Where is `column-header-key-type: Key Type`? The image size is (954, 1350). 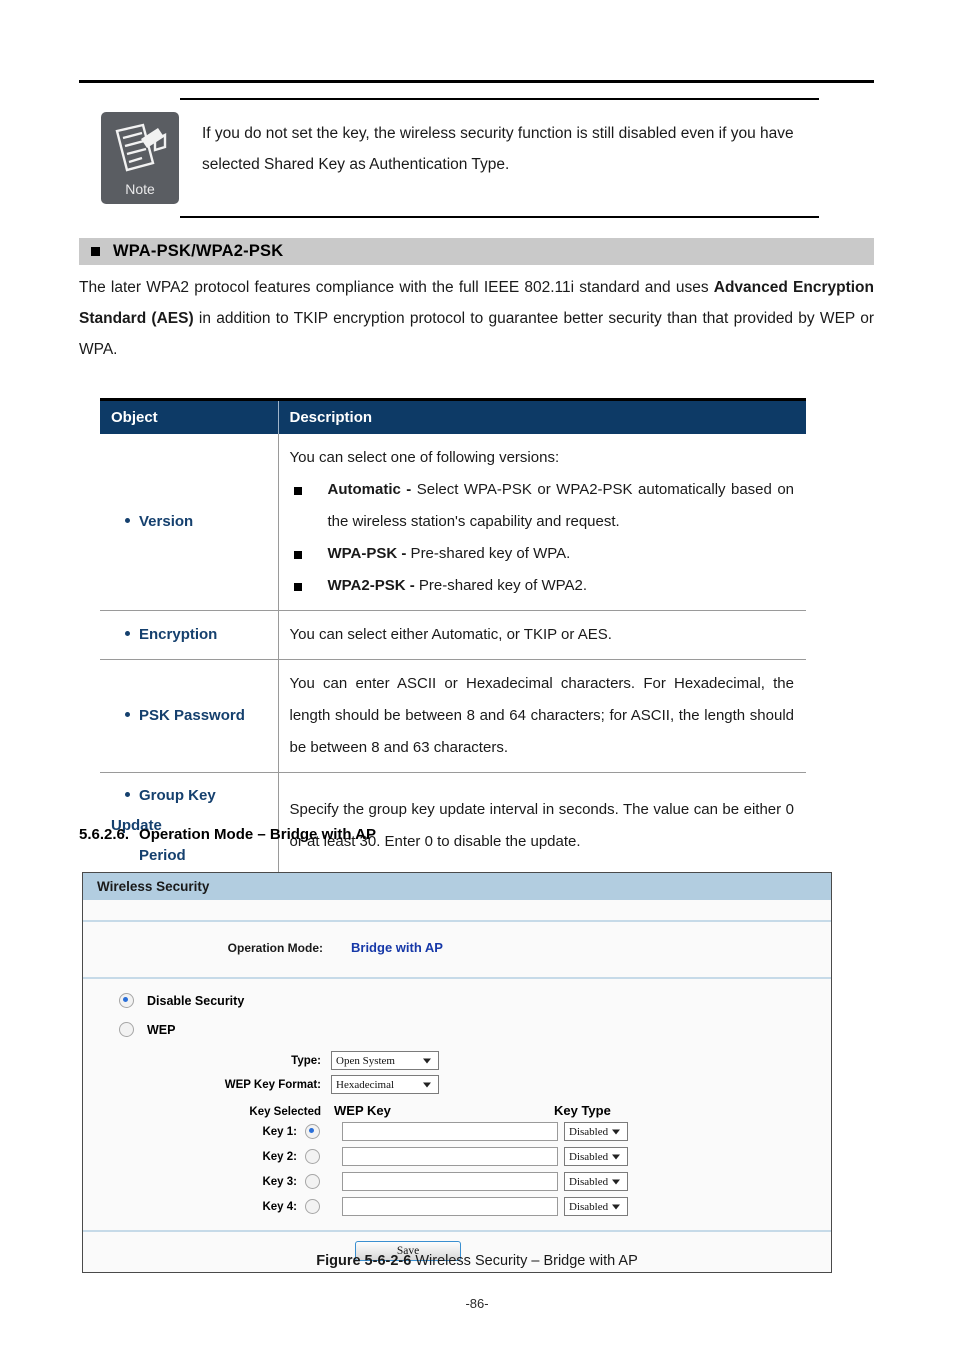 column-header-key-type: Key Type is located at coordinates (582, 1110).